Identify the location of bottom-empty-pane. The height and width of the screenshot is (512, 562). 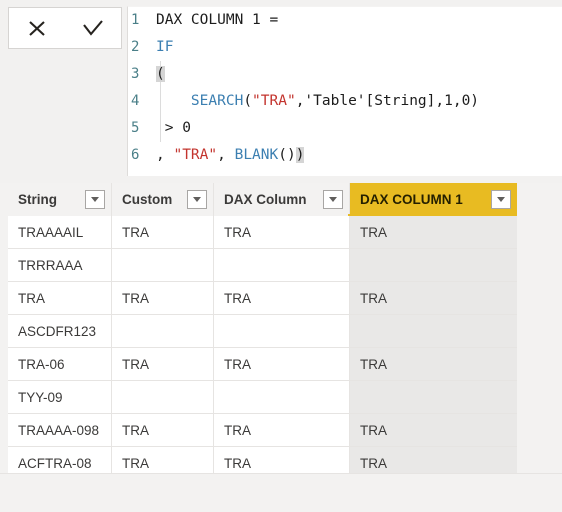
(281, 492).